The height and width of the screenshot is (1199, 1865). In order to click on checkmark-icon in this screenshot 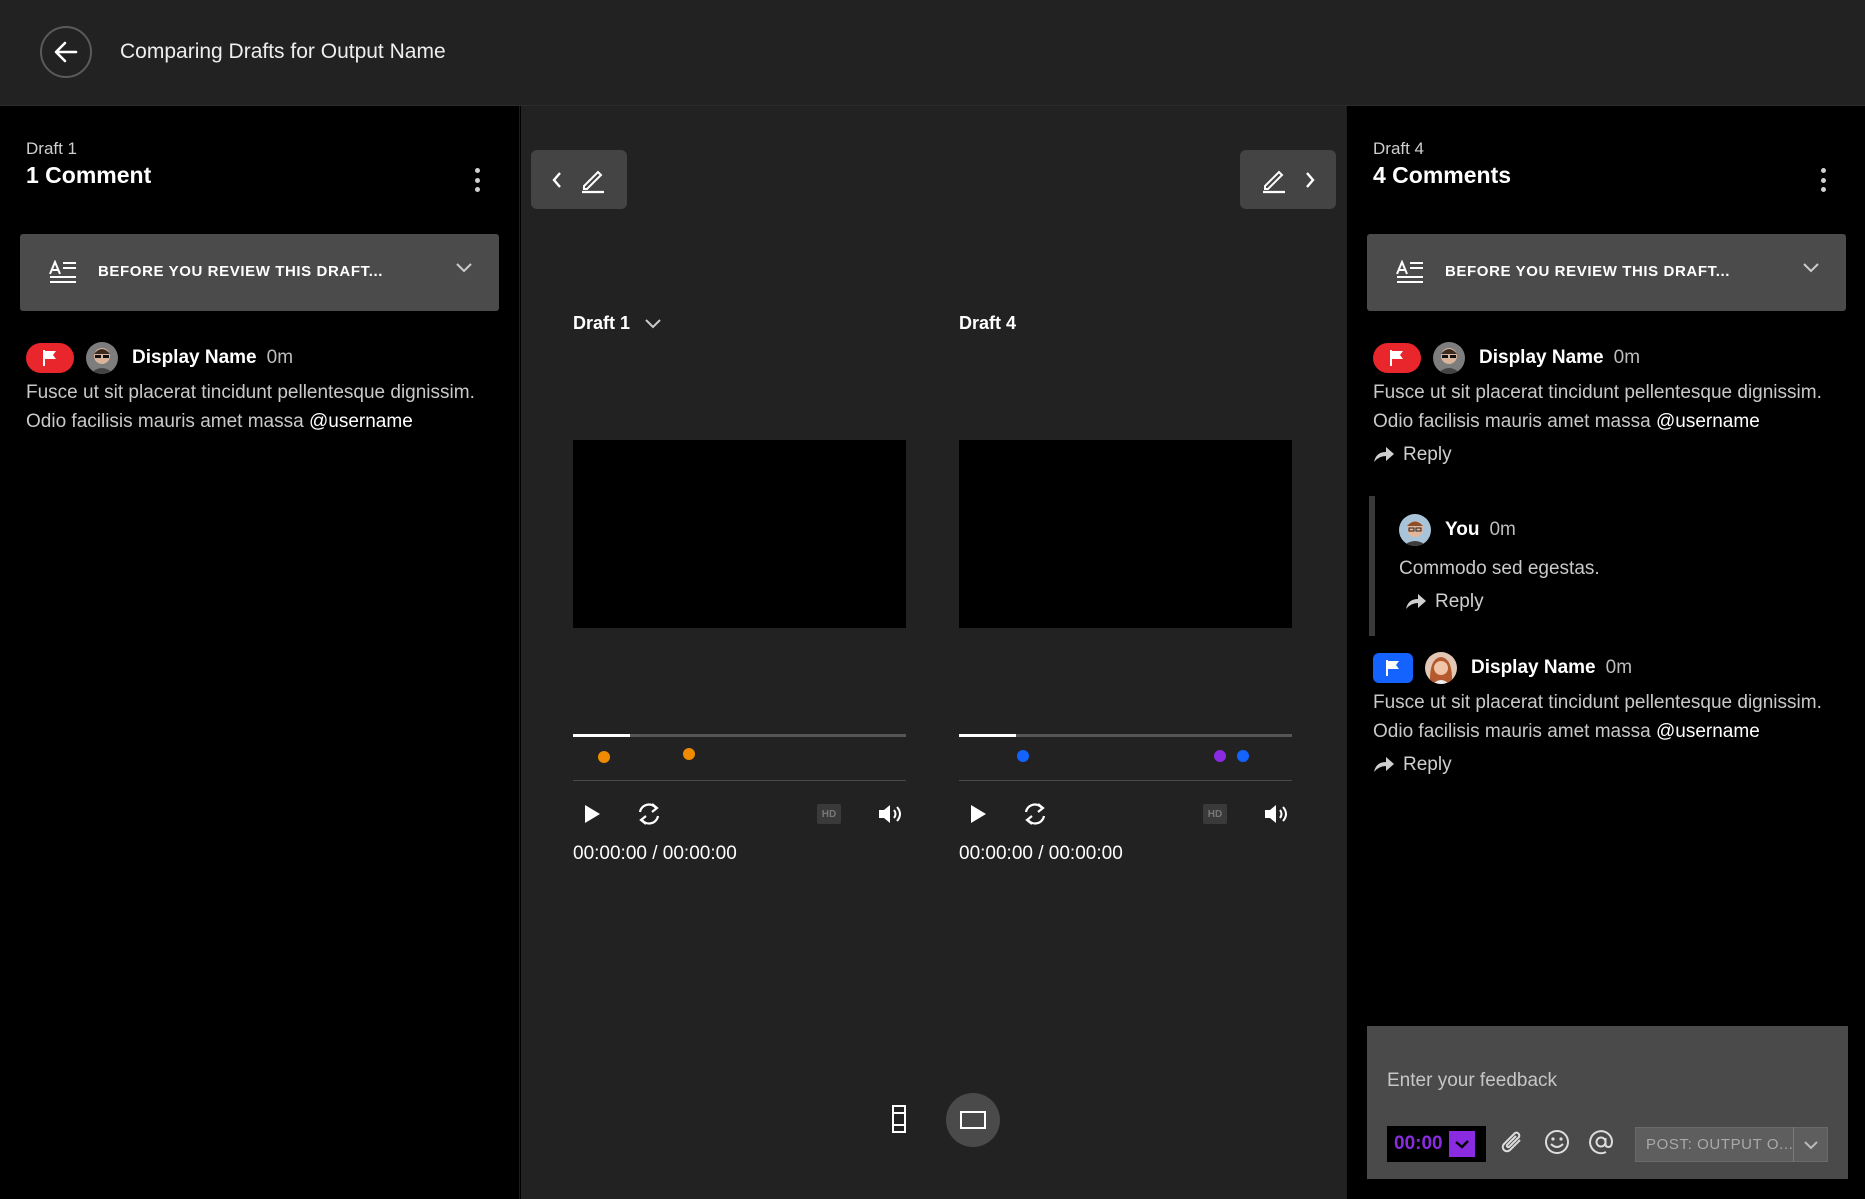, I will do `click(1461, 1144)`.